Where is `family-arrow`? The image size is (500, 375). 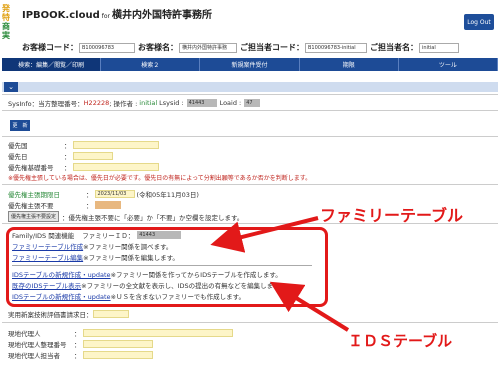
family-arrow is located at coordinates (264, 234).